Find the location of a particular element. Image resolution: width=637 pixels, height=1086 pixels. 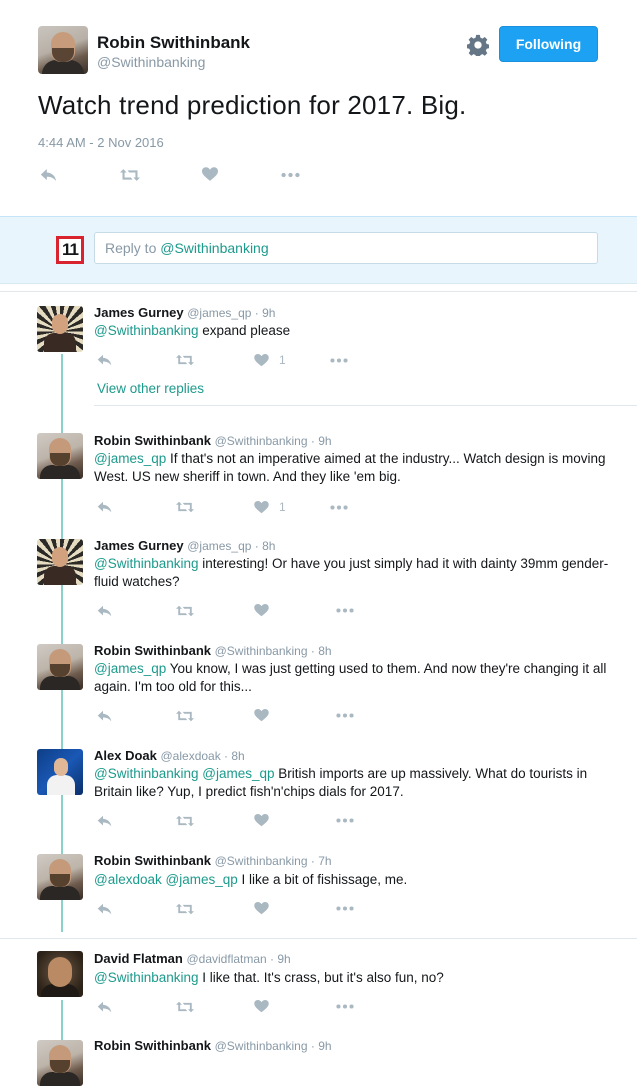

tweet-actions is located at coordinates (170, 174).